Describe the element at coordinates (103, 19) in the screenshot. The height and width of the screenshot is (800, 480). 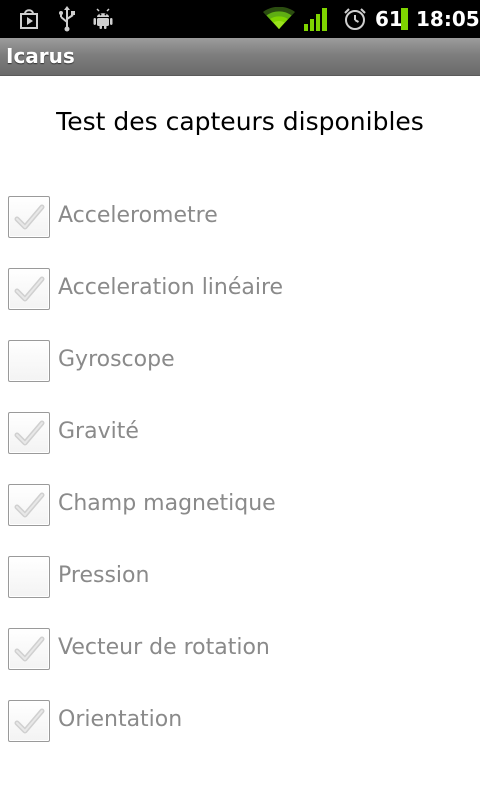
I see `android-debug-icon` at that location.